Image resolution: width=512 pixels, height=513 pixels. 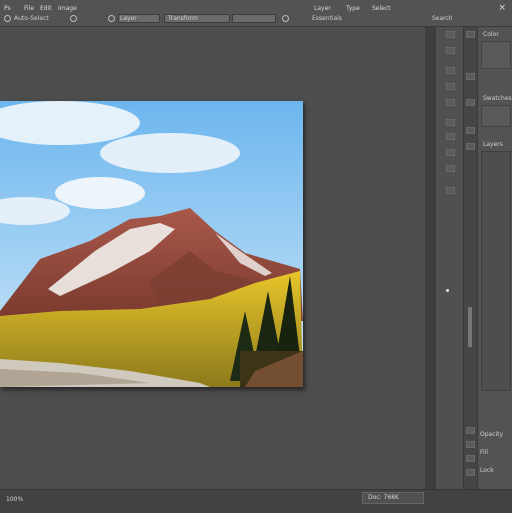 I want to click on settings-icon, so click(x=73, y=18).